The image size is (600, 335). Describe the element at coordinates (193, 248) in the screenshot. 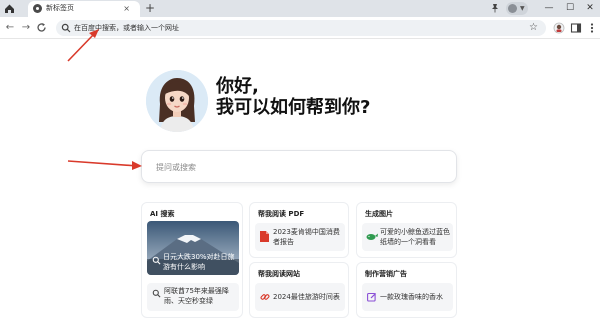

I see `ai-search-hero-item: 日元大跌30%对赴日旅游有什么影响` at that location.